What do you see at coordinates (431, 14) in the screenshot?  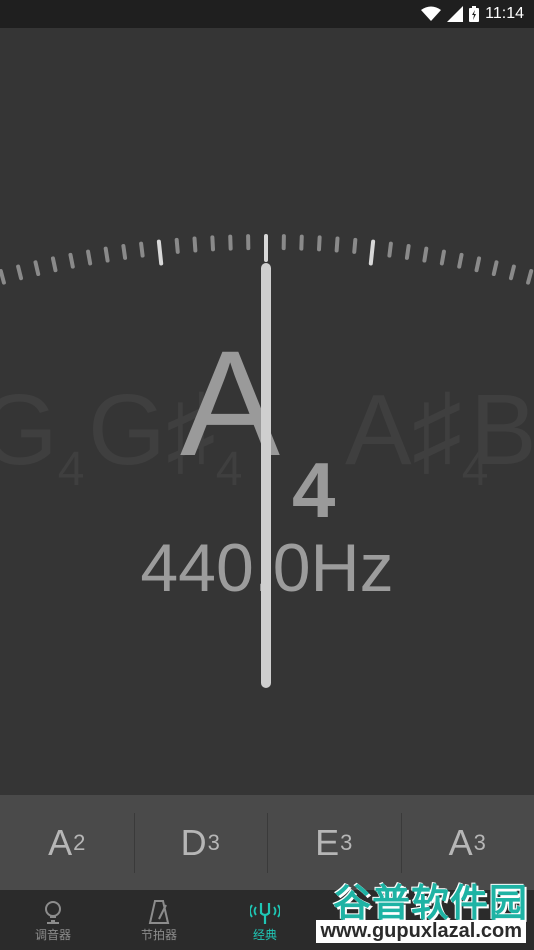 I see `wifi-icon` at bounding box center [431, 14].